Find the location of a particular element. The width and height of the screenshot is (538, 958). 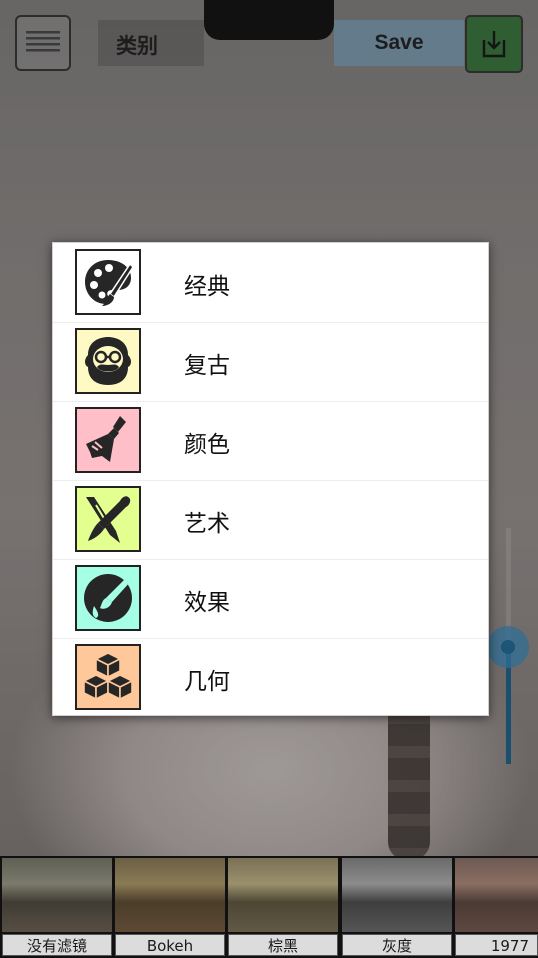

filter-label: 没有滤镜 is located at coordinates (57, 945).